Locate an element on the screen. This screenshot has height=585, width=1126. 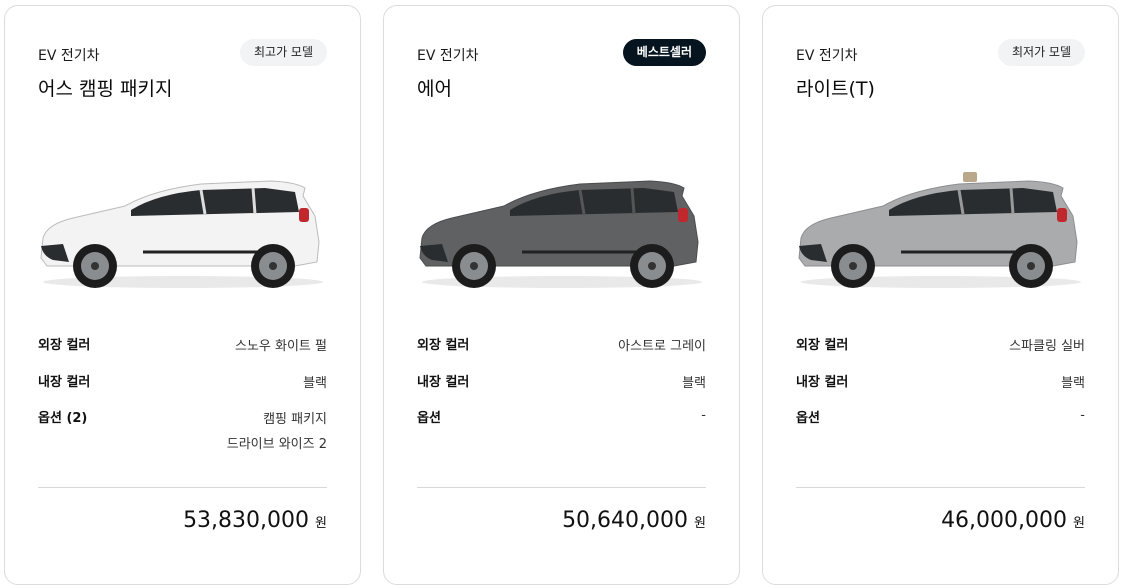
price-amount: 53,830,000 is located at coordinates (246, 520).